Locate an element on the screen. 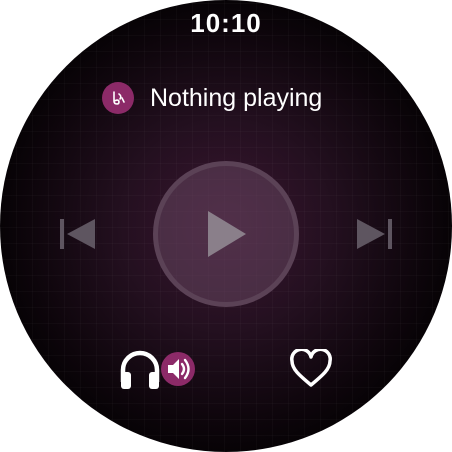  now-playing-chip: Nothing playing is located at coordinates (212, 98).